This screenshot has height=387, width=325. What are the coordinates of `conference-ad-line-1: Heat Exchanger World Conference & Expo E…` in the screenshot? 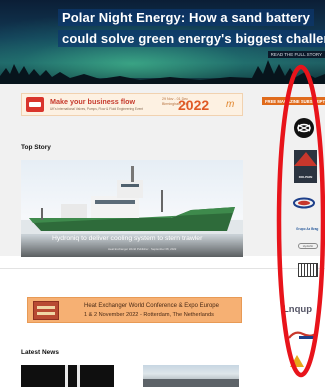 It's located at (151, 306).